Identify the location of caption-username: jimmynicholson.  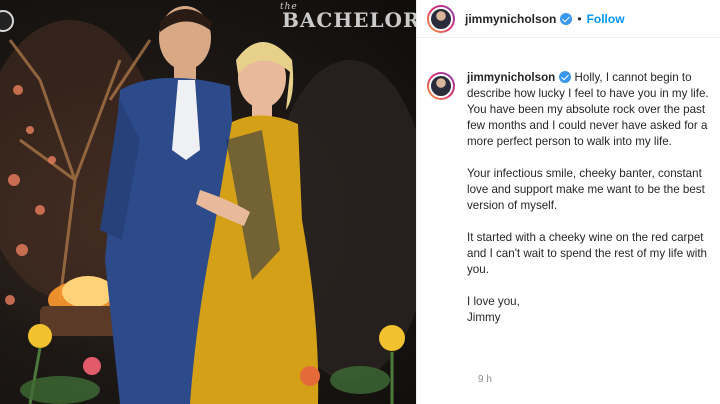
(511, 77).